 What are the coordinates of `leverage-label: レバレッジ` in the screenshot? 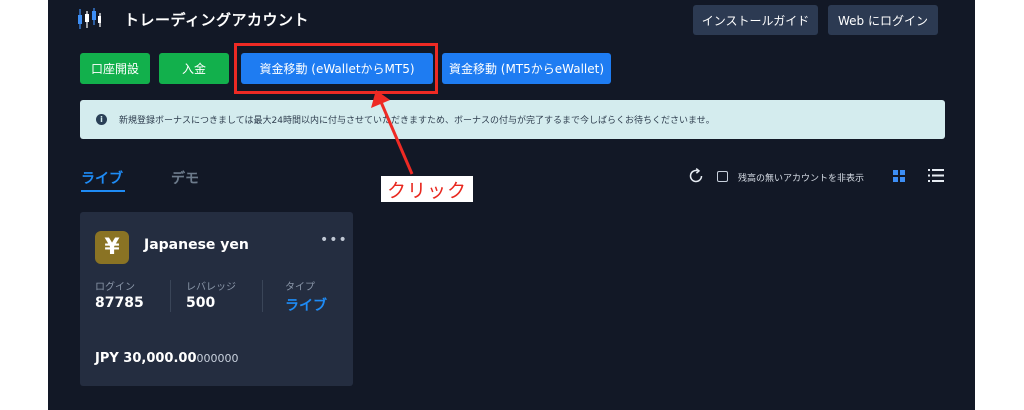 It's located at (211, 287).